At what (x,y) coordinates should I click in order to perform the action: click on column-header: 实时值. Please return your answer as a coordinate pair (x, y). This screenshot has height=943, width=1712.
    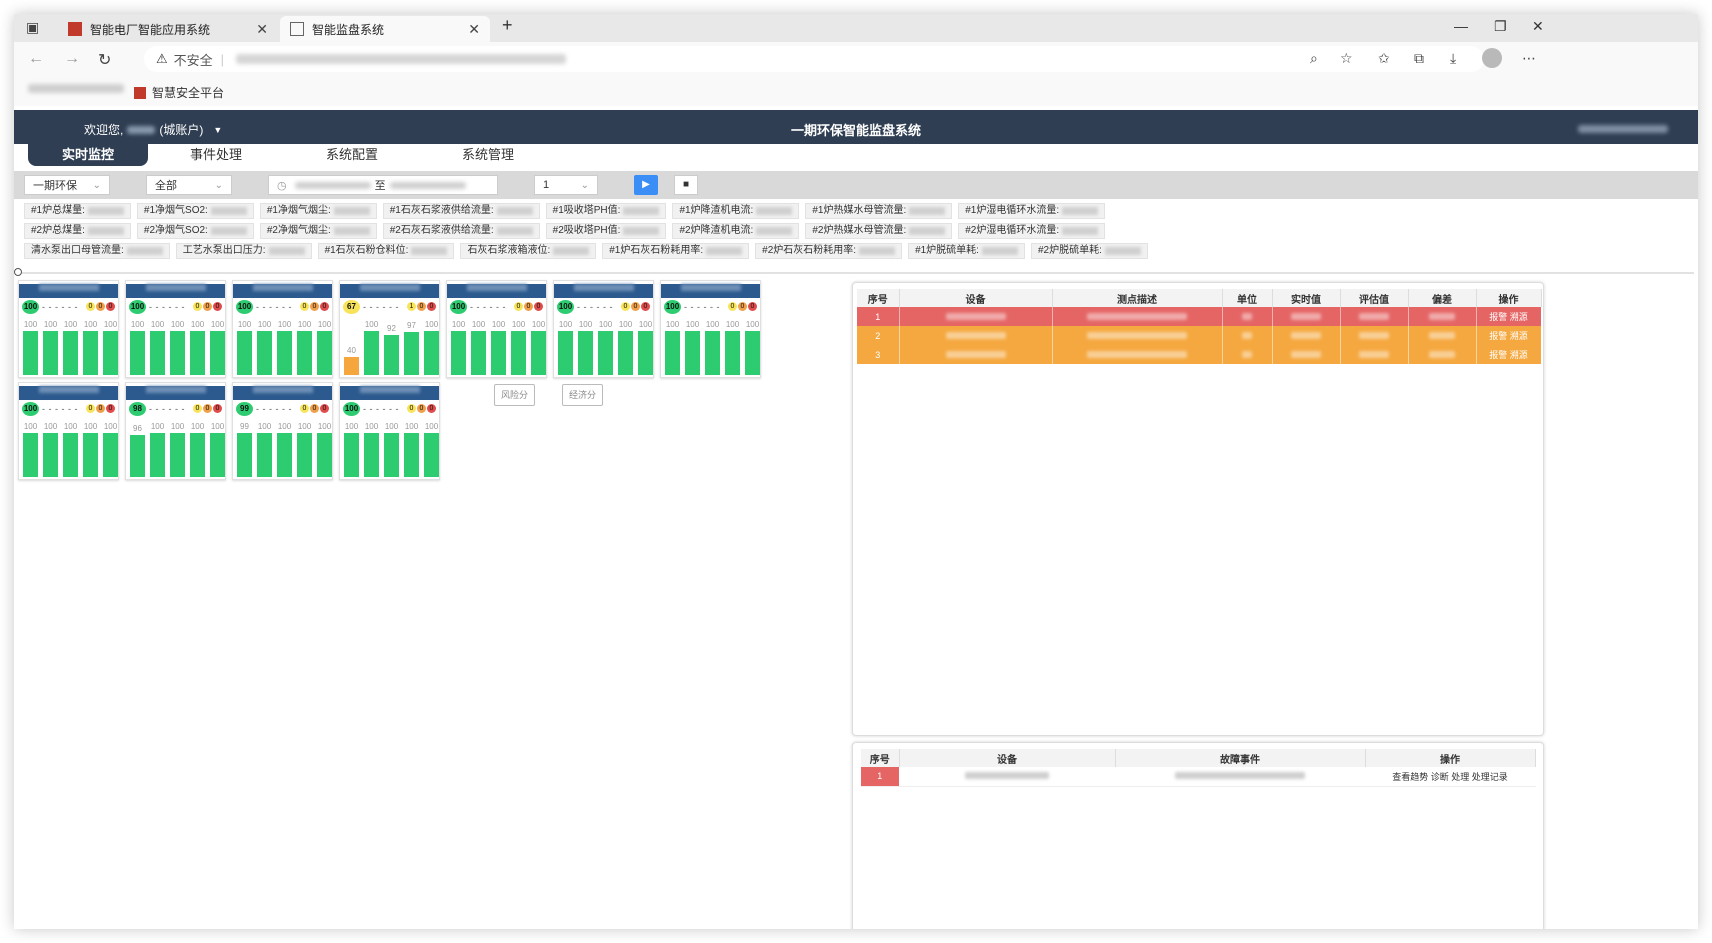
    Looking at the image, I should click on (1306, 298).